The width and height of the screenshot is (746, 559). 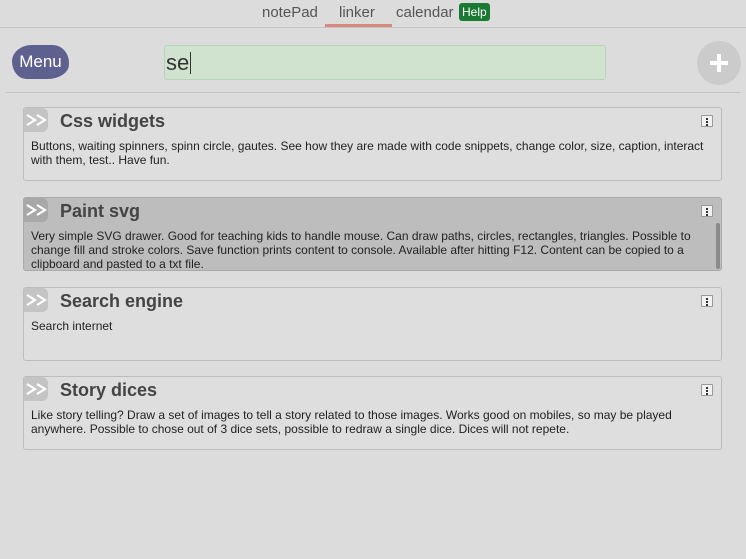 I want to click on tab-calendar: calendar, so click(x=425, y=13).